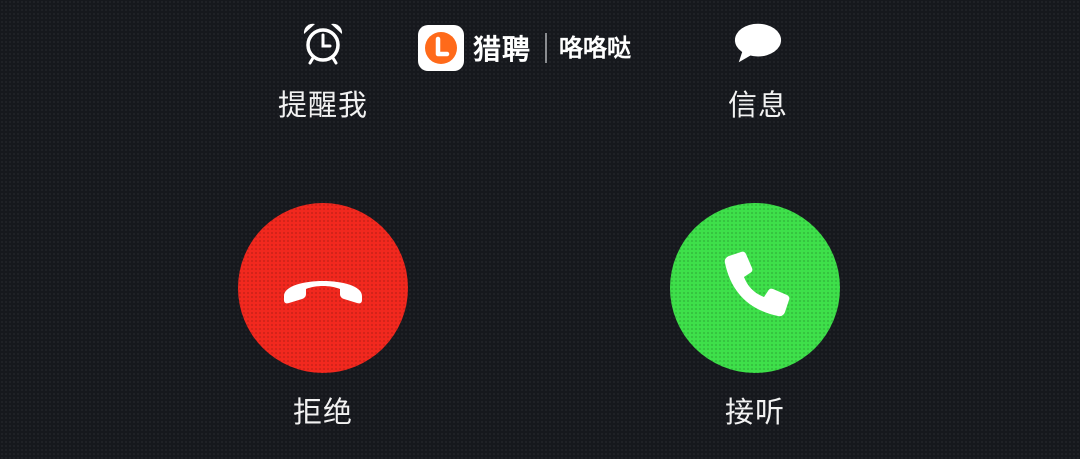 The image size is (1080, 459). What do you see at coordinates (323, 43) in the screenshot?
I see `alarm-clock-icon` at bounding box center [323, 43].